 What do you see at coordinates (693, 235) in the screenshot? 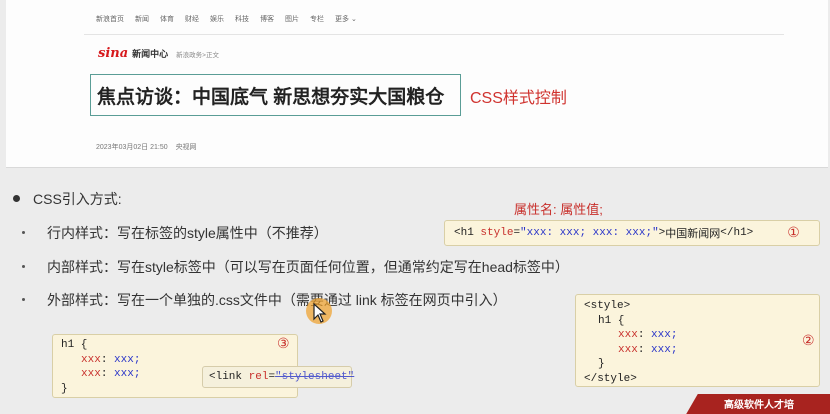
I see `code-text: 中国新闻网` at bounding box center [693, 235].